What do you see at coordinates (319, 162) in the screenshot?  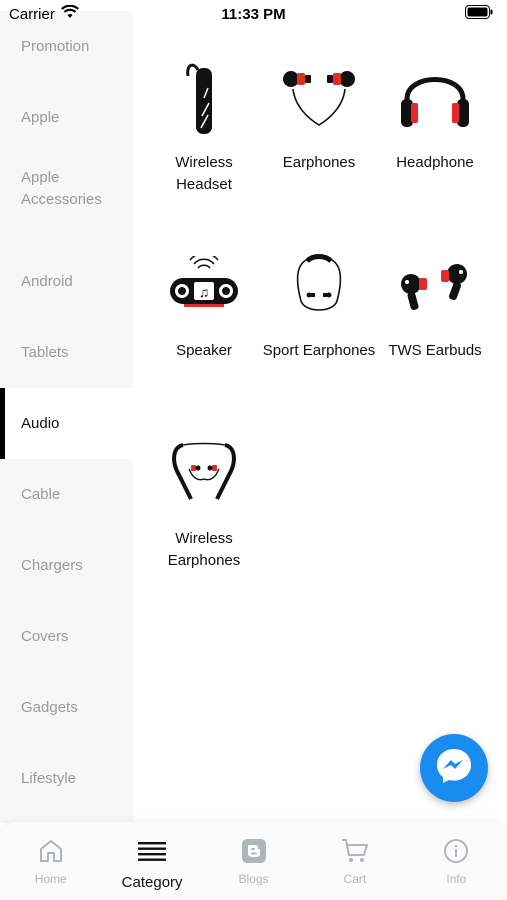 I see `category-label: Earphones` at bounding box center [319, 162].